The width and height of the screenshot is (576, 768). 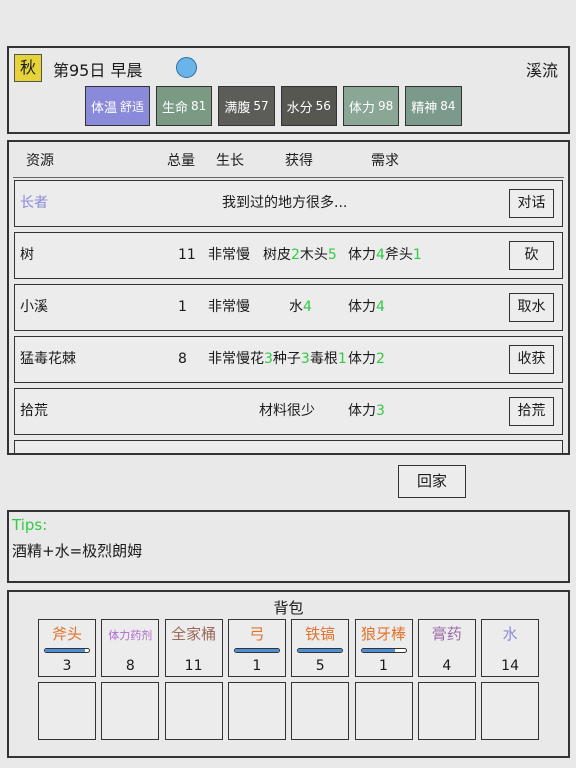 I want to click on item-name: 弓, so click(x=257, y=634).